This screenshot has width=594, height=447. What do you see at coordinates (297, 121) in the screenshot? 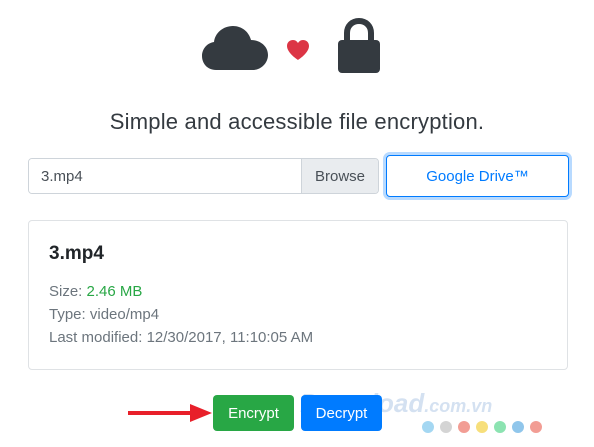
I see `page-title: Simple and accessible file encryption.` at bounding box center [297, 121].